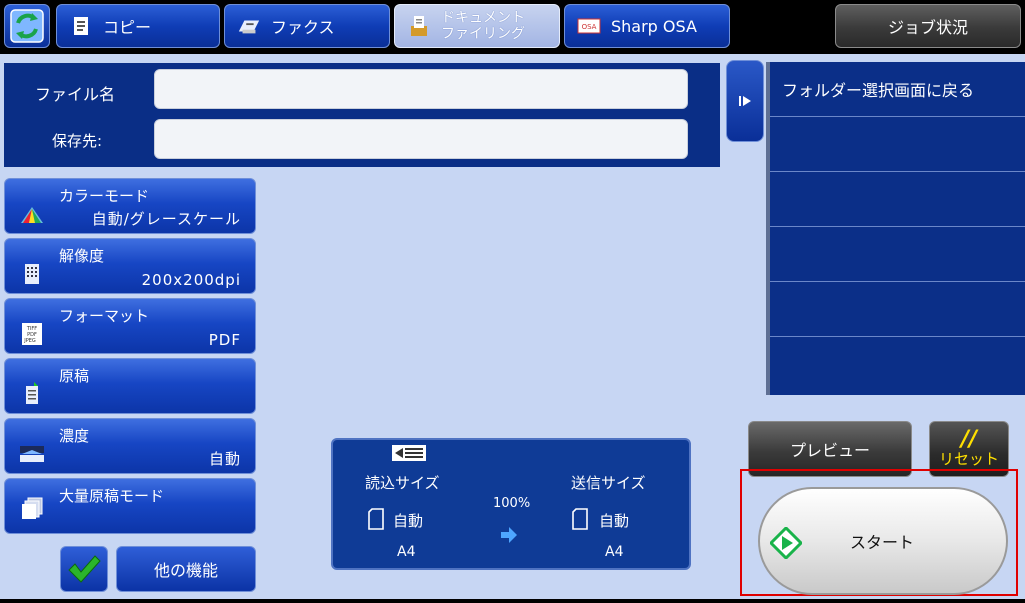 This screenshot has width=1025, height=603. What do you see at coordinates (608, 483) in the screenshot?
I see `send-size-label: 送信サイズ` at bounding box center [608, 483].